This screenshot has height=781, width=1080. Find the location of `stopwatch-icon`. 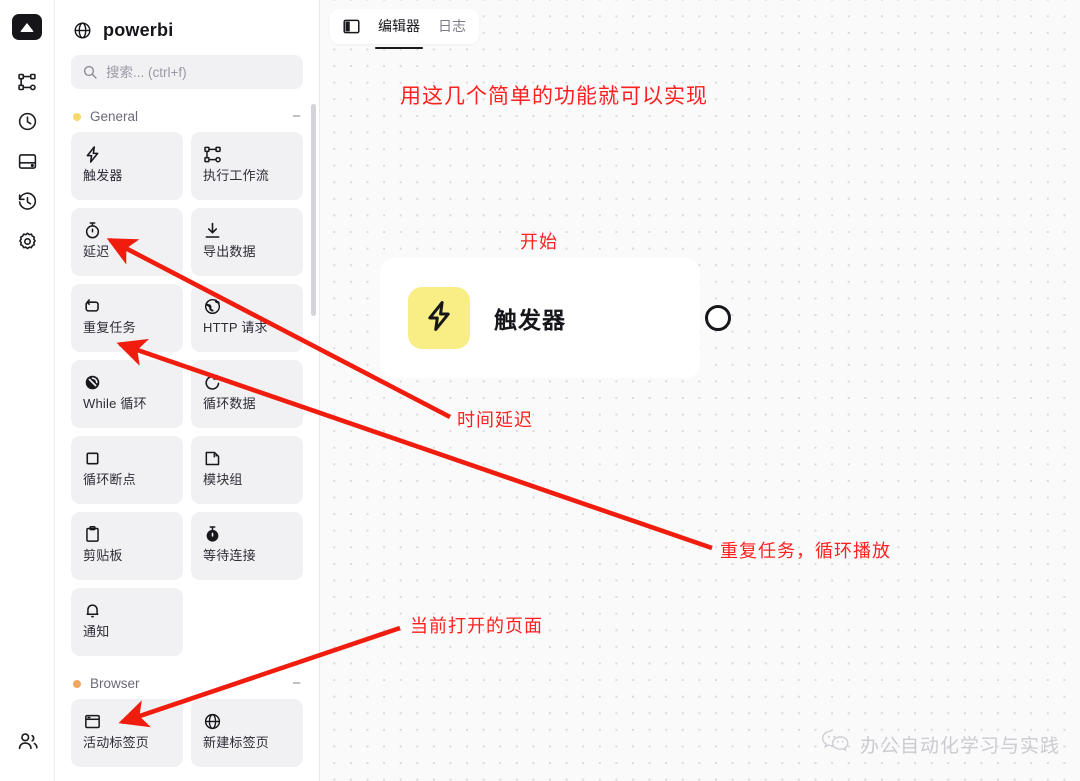

stopwatch-icon is located at coordinates (127, 230).